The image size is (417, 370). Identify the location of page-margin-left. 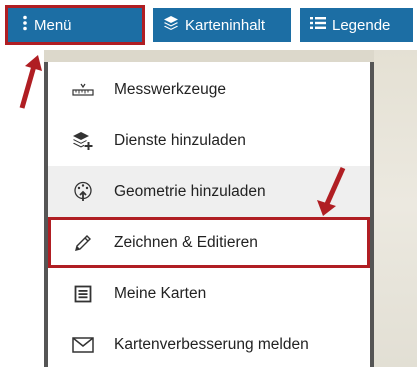
(22, 205).